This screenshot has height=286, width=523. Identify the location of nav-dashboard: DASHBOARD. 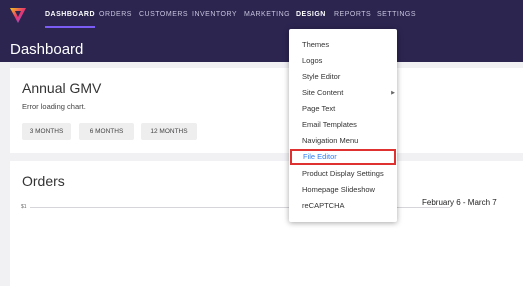
(70, 15).